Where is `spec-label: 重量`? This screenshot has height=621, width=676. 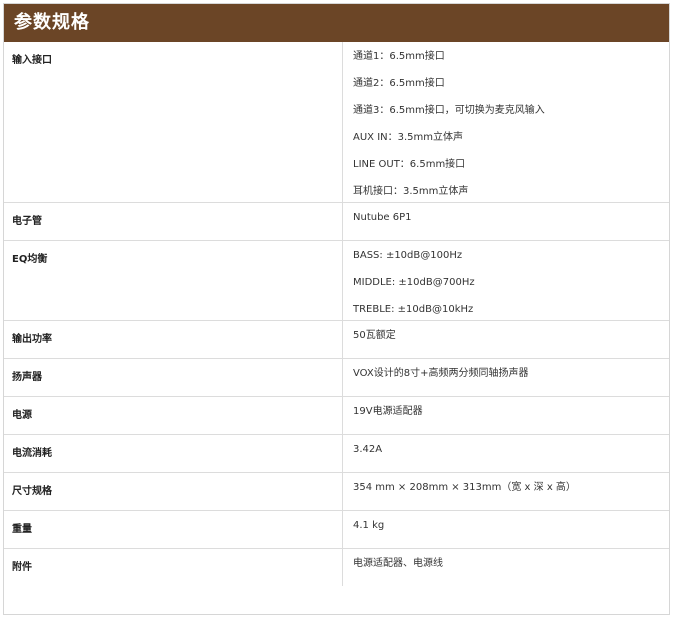
spec-label: 重量 is located at coordinates (173, 529).